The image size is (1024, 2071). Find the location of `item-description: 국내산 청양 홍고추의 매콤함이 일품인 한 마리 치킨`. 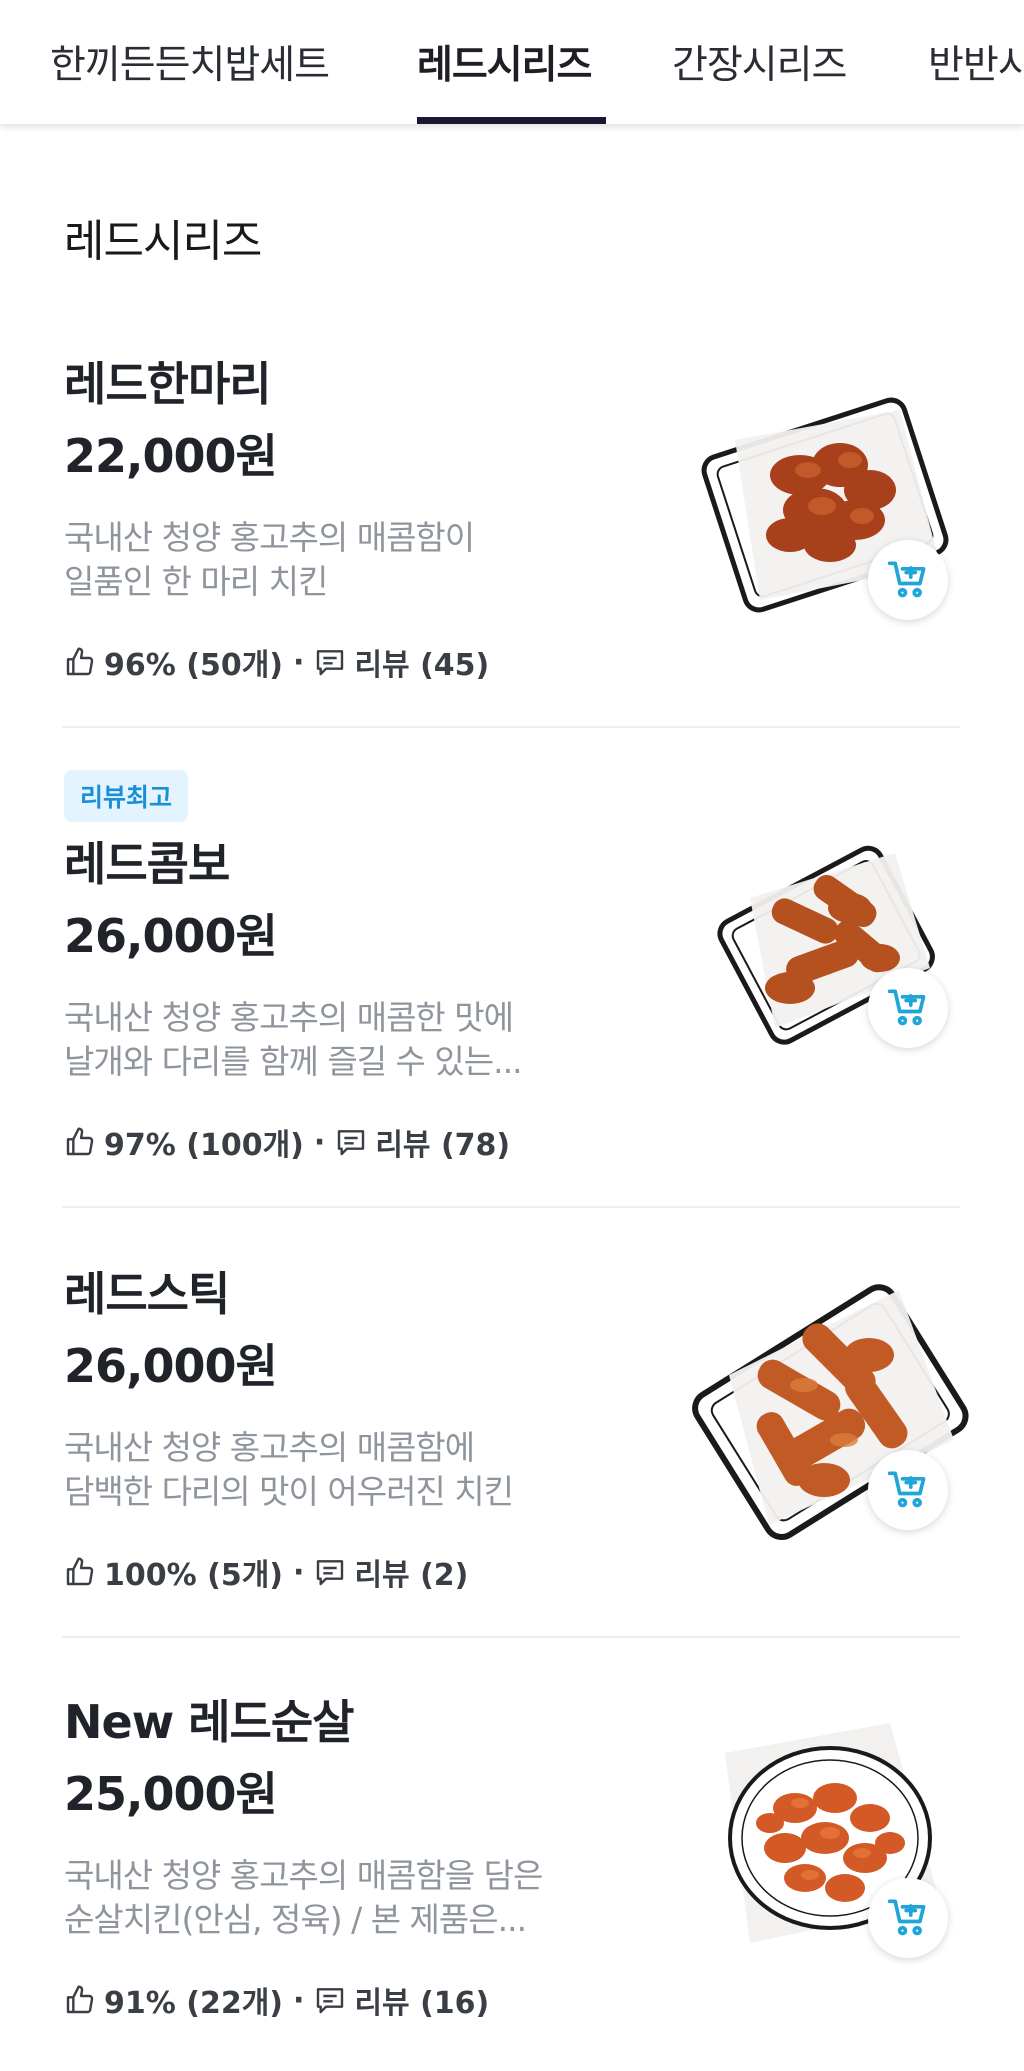

item-description: 국내산 청양 홍고추의 매콤함이 일품인 한 마리 치킨 is located at coordinates (269, 559).